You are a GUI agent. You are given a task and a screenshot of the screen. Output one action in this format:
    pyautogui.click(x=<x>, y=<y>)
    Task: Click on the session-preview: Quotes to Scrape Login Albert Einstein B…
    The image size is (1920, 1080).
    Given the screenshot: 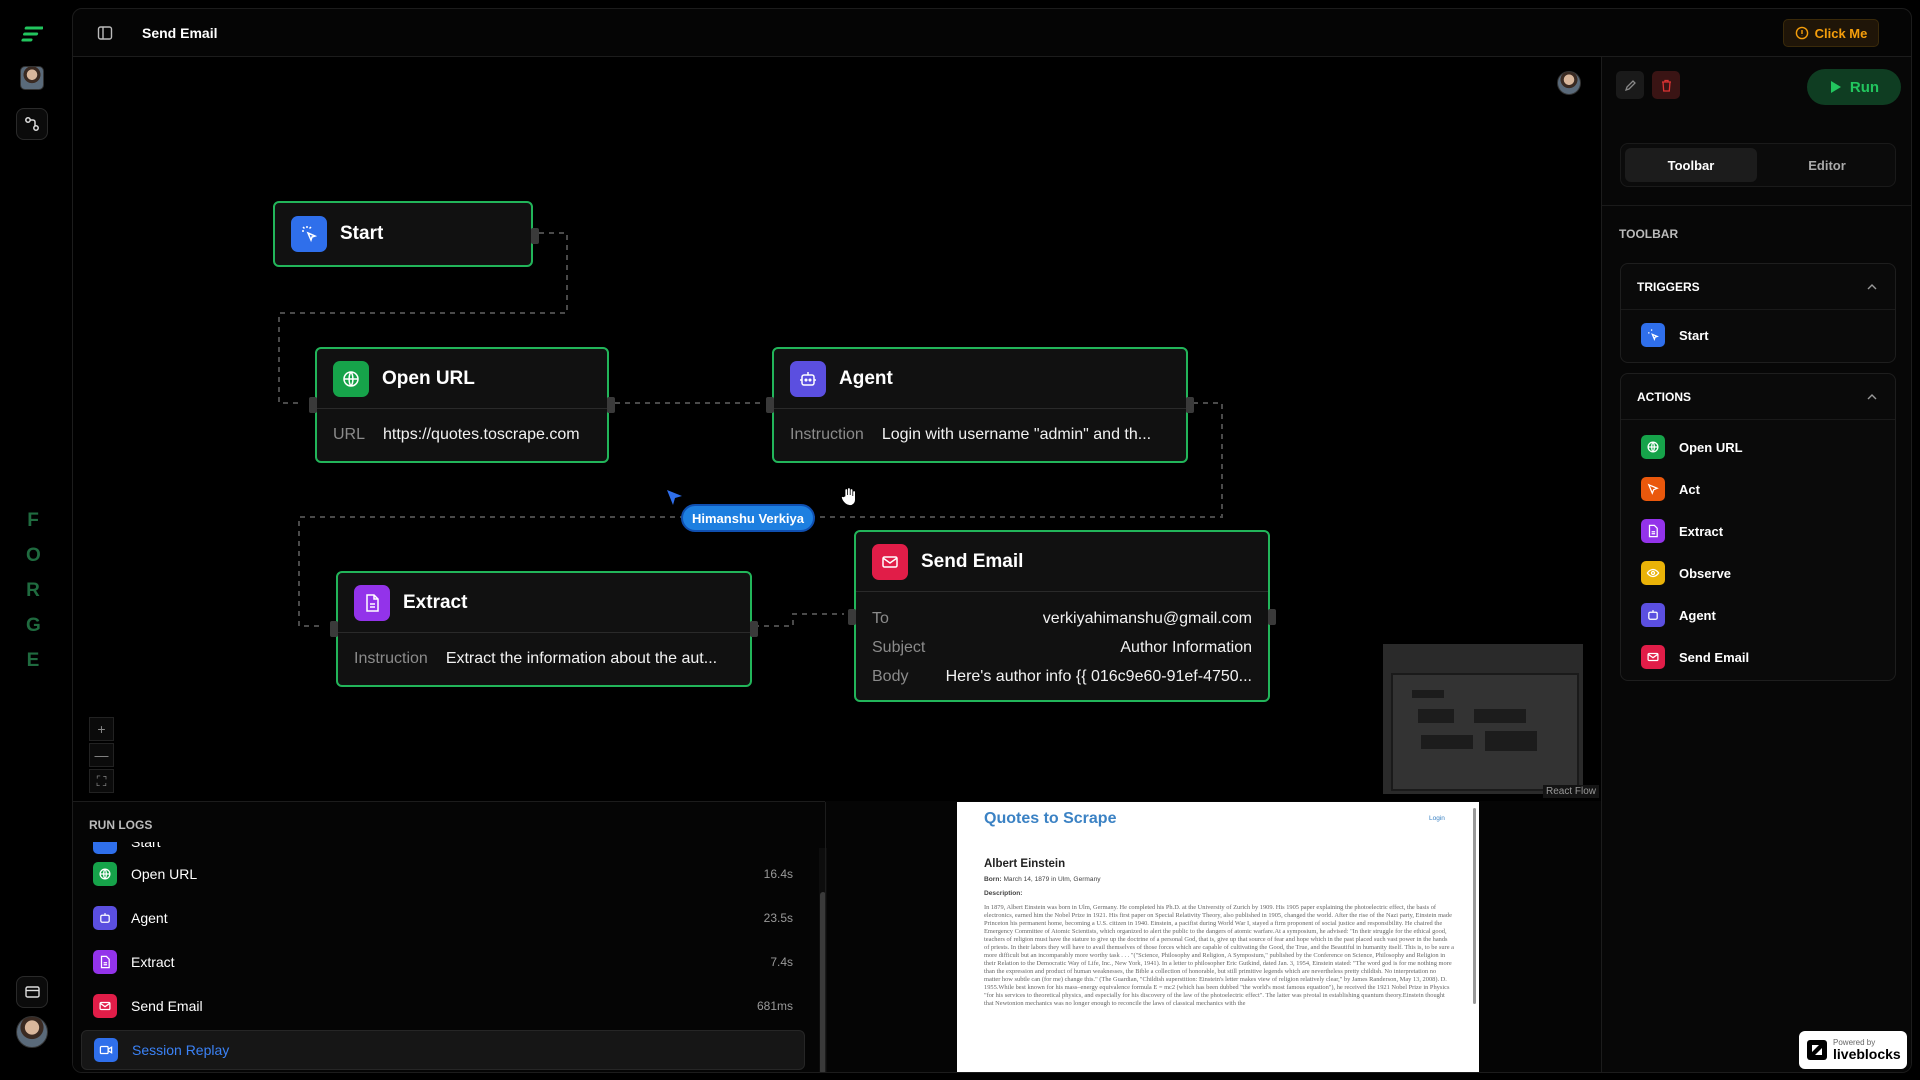 What is the action you would take?
    pyautogui.click(x=1218, y=937)
    